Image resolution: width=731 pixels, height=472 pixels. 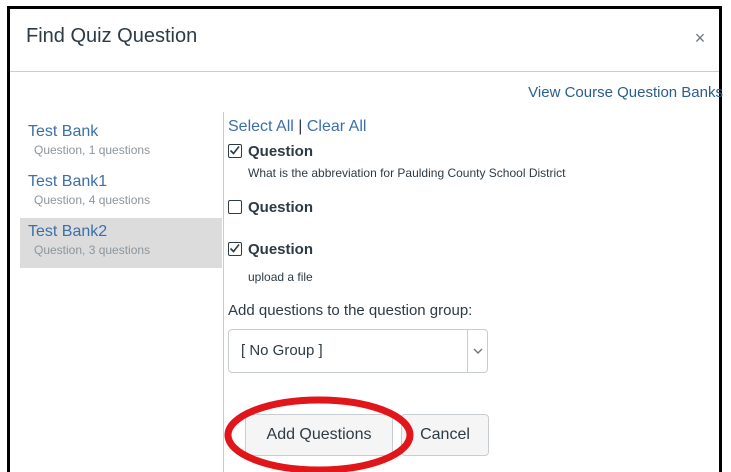 What do you see at coordinates (468, 129) in the screenshot?
I see `select-links: Select All | Clear All` at bounding box center [468, 129].